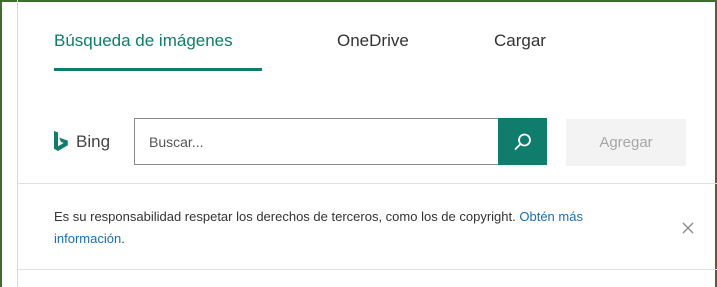 Image resolution: width=717 pixels, height=287 pixels. Describe the element at coordinates (373, 41) in the screenshot. I see `tab-onedrive: OneDrive` at that location.